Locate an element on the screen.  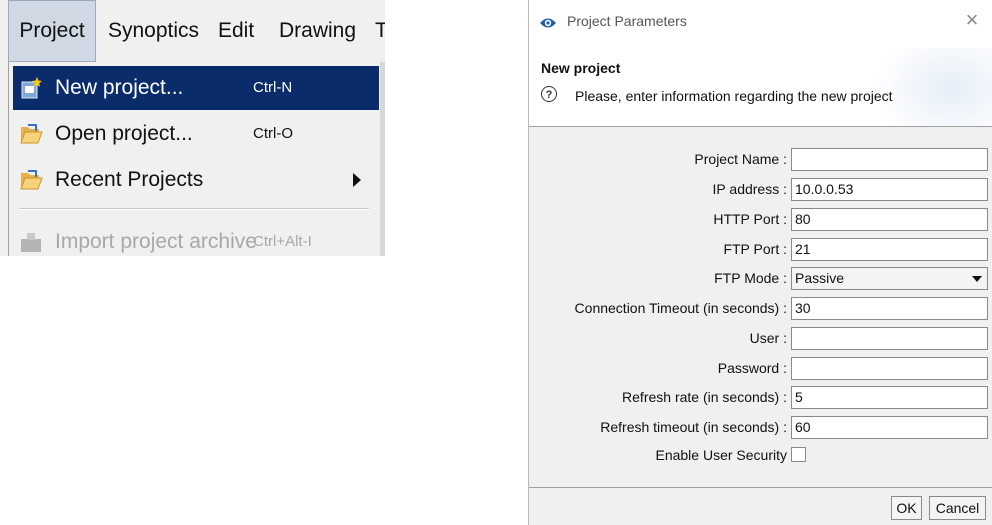
menu-item-label: Import project archive is located at coordinates (156, 241).